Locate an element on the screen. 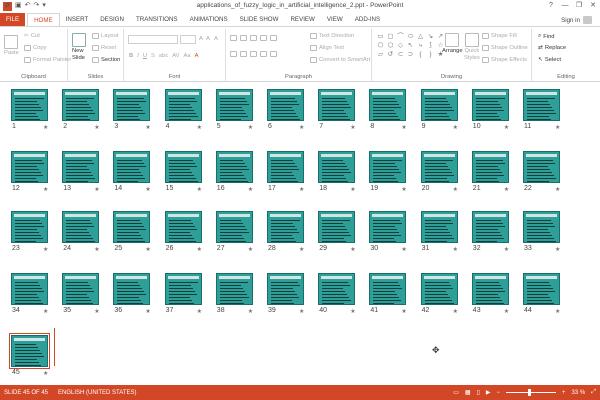  sorter-view-icon: ▦ is located at coordinates (468, 392).